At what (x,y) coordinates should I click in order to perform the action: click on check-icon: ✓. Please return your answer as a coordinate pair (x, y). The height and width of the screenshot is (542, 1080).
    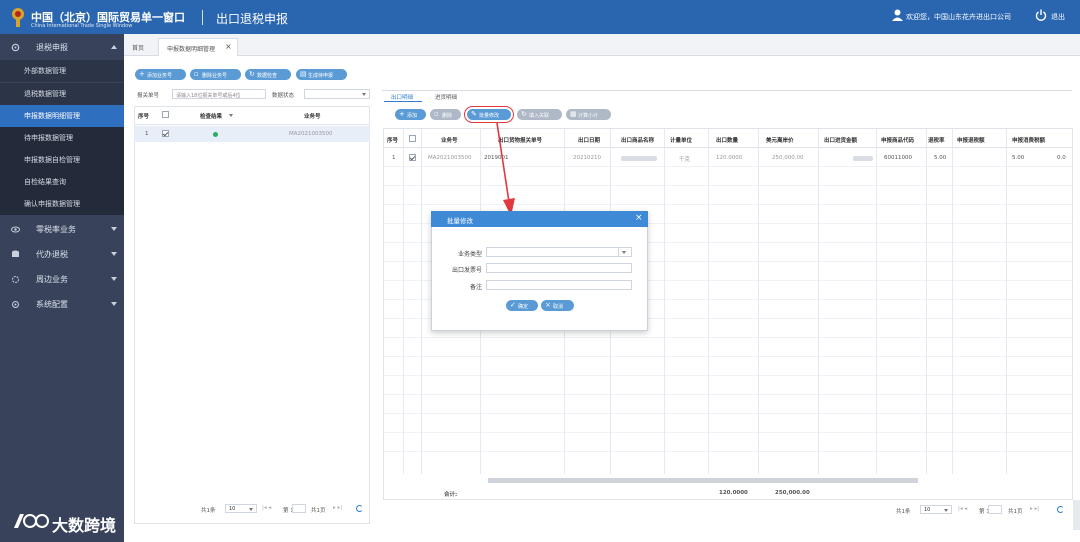
    Looking at the image, I should click on (513, 305).